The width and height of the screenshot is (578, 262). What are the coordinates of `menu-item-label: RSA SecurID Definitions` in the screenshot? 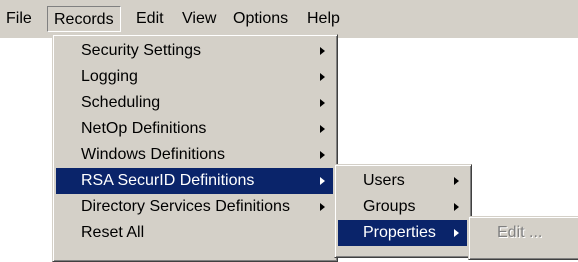 It's located at (168, 180).